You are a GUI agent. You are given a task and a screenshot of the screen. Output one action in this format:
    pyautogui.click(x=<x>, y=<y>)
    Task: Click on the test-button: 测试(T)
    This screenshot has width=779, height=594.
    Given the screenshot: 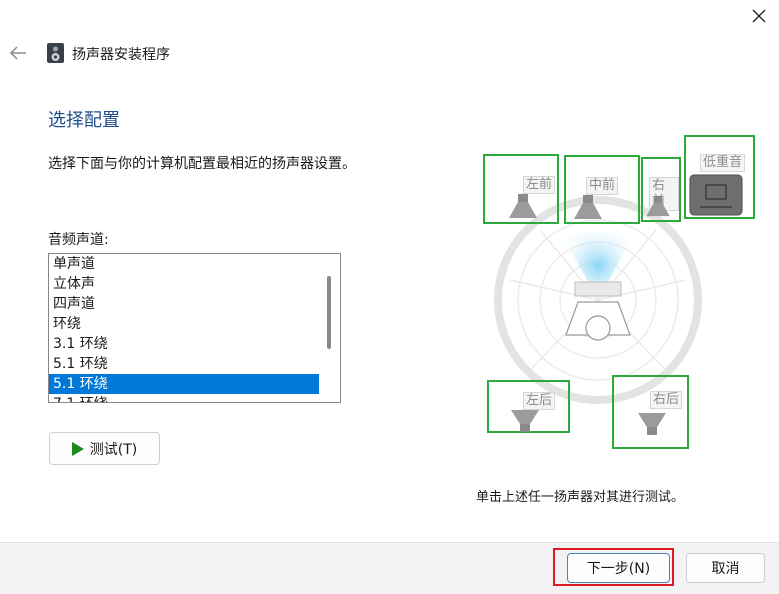 What is the action you would take?
    pyautogui.click(x=104, y=448)
    